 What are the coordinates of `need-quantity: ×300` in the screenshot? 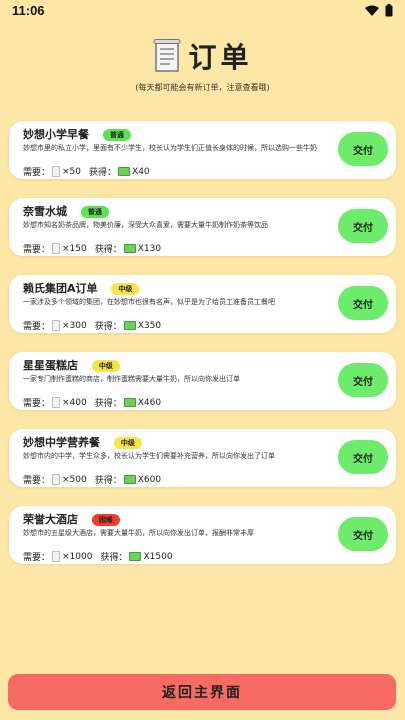 It's located at (74, 325).